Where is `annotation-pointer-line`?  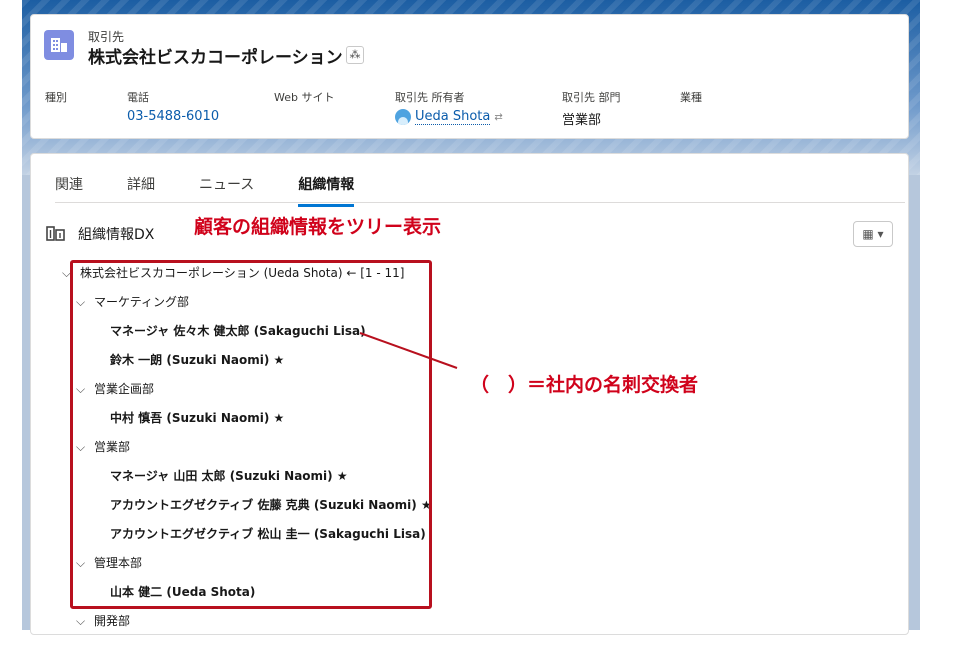 annotation-pointer-line is located at coordinates (408, 350).